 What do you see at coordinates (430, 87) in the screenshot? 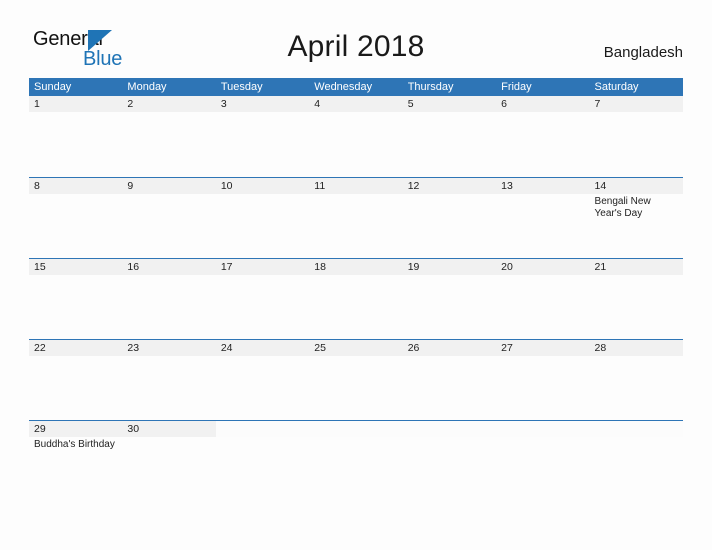
I see `weekday-header-thursday: Thursday` at bounding box center [430, 87].